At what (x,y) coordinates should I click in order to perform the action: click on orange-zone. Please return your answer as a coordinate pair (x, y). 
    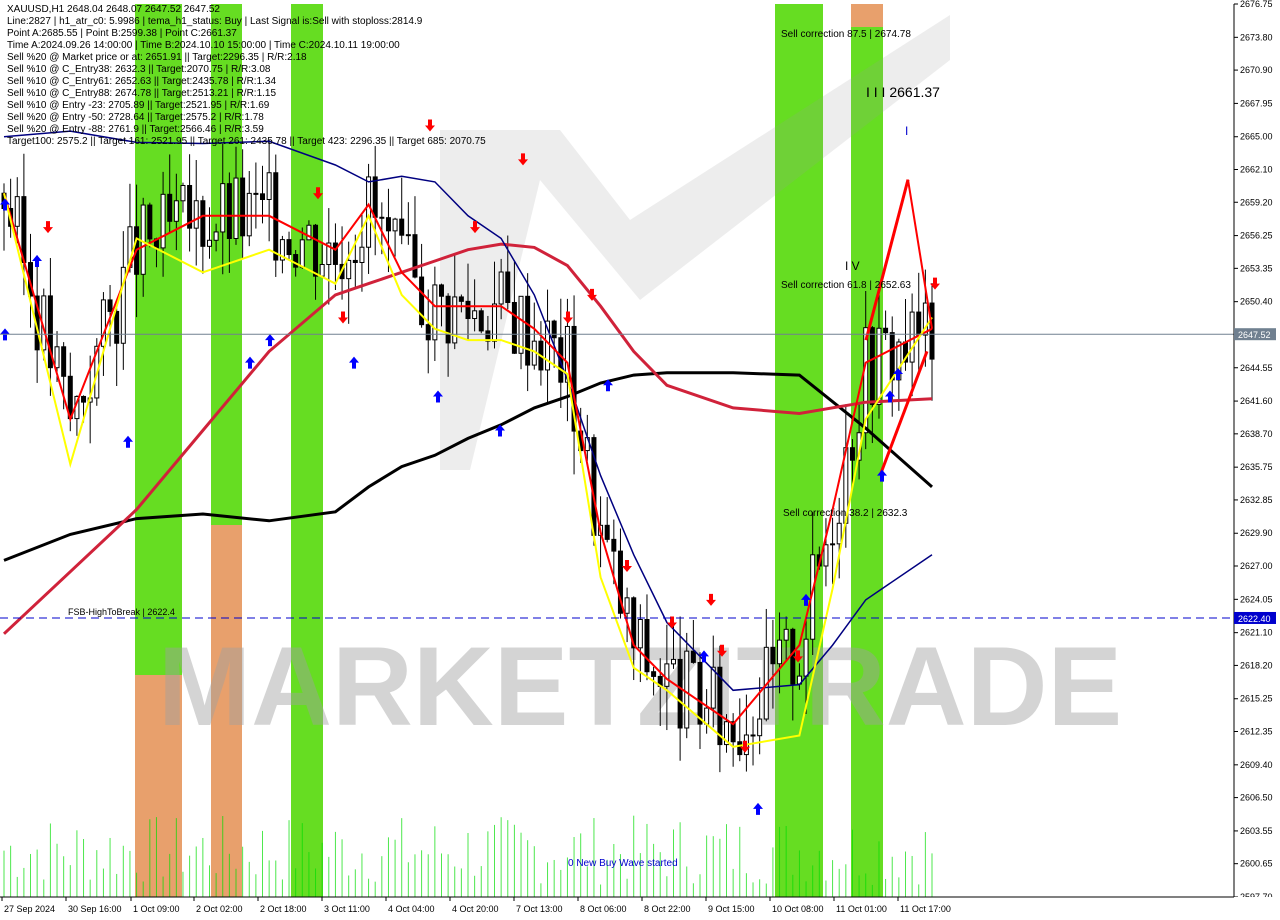
    Looking at the image, I should click on (867, 15).